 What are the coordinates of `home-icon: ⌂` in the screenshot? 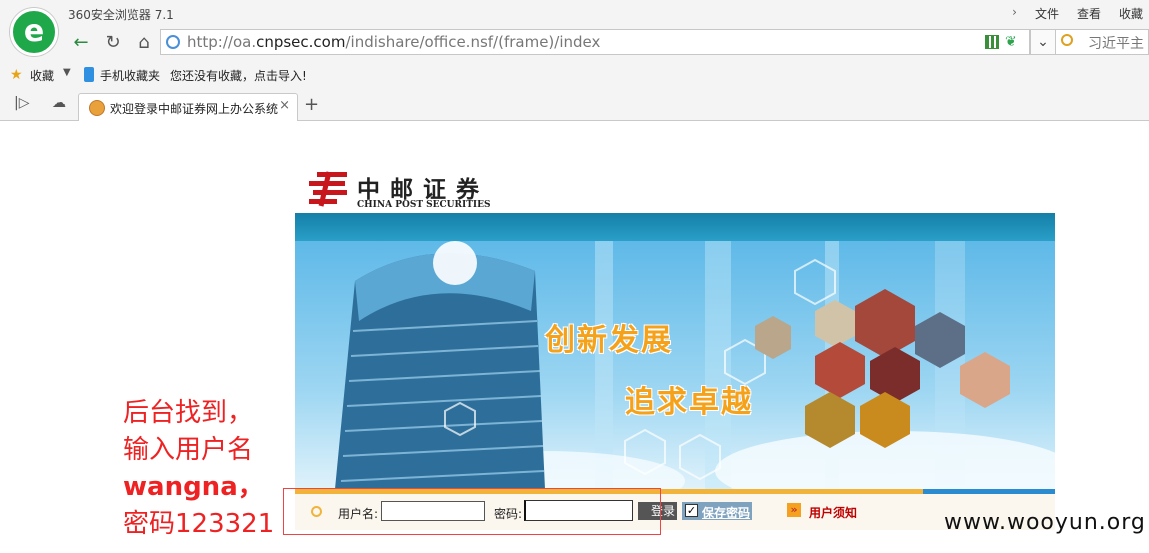 It's located at (144, 43).